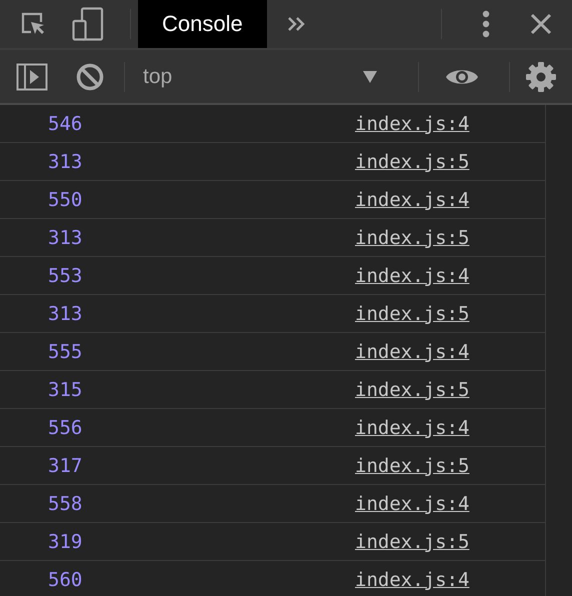 Image resolution: width=572 pixels, height=596 pixels. I want to click on log-value: 553, so click(66, 275).